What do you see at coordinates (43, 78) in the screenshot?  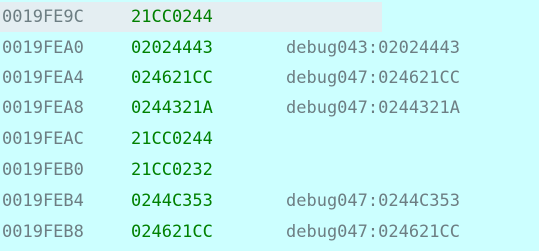 I see `stack-address: 0019FEA4` at bounding box center [43, 78].